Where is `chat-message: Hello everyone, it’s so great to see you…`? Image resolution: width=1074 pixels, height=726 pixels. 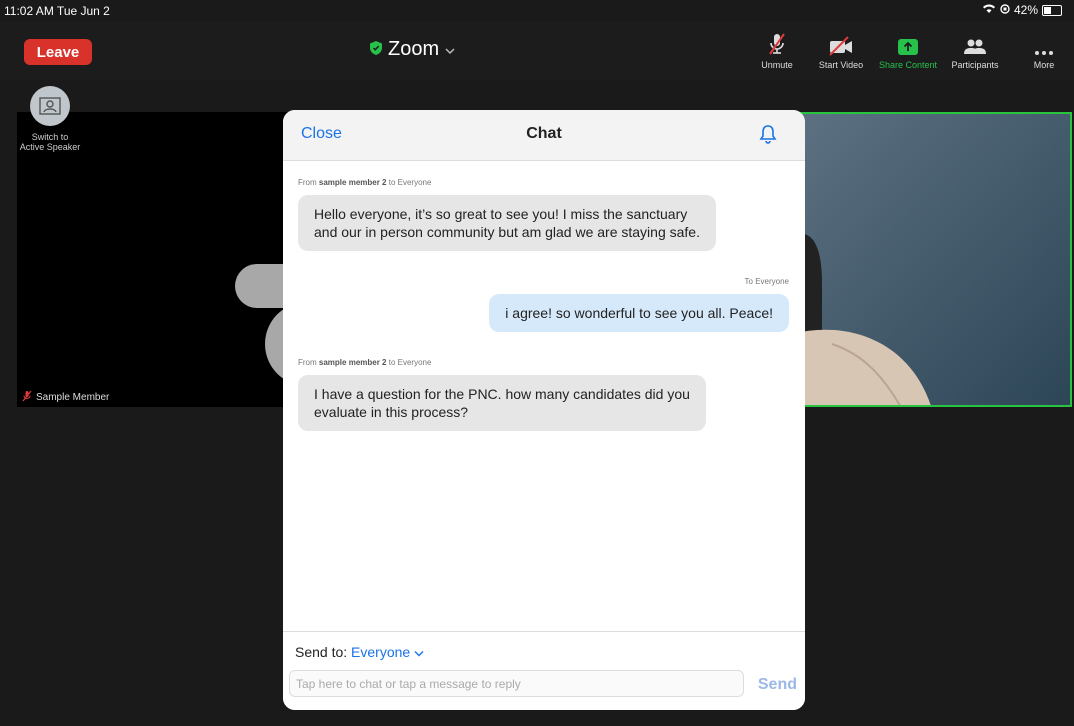 chat-message: Hello everyone, it’s so great to see you… is located at coordinates (507, 223).